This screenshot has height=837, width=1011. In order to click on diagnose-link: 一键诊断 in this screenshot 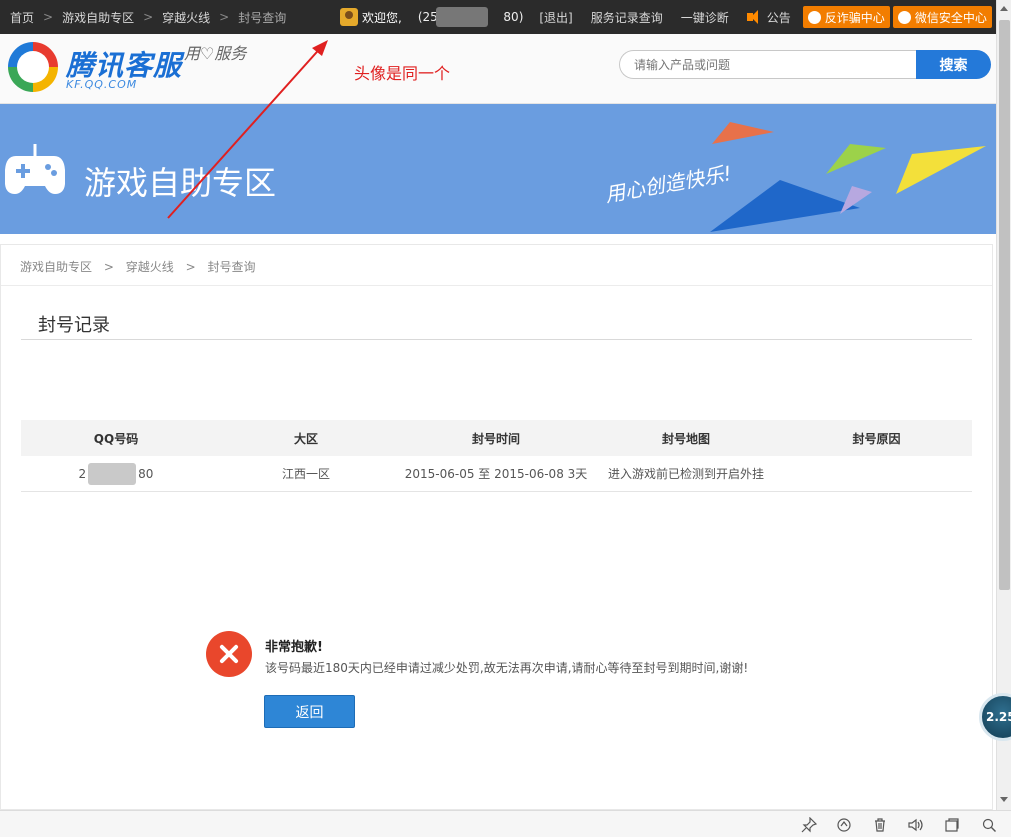, I will do `click(705, 17)`.